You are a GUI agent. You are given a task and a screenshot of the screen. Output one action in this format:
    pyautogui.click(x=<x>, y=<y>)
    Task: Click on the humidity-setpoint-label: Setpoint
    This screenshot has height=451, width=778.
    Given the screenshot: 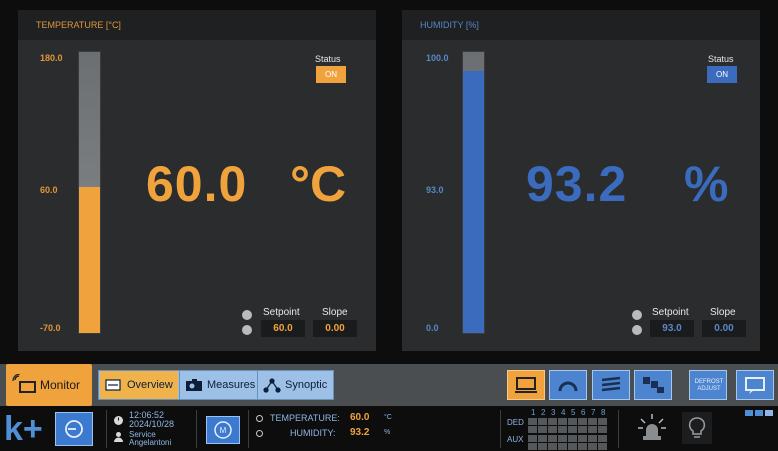 What is the action you would take?
    pyautogui.click(x=670, y=312)
    